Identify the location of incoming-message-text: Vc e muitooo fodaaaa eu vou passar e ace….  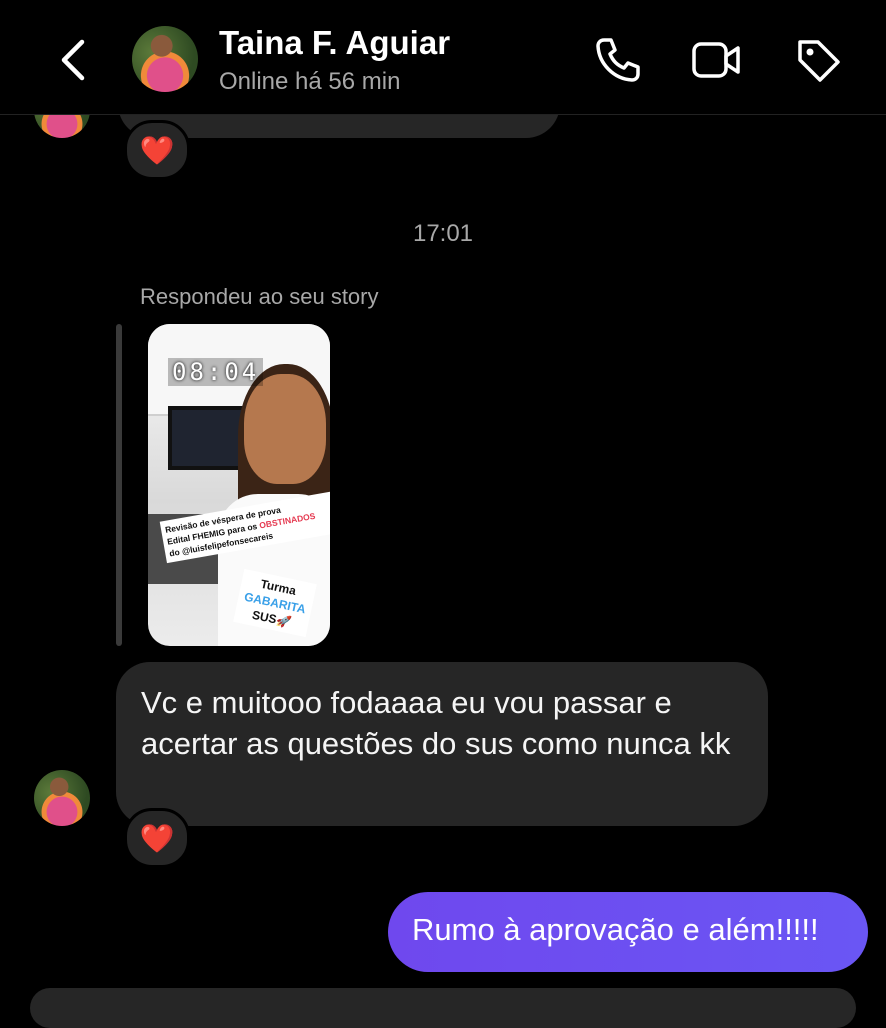
(436, 723).